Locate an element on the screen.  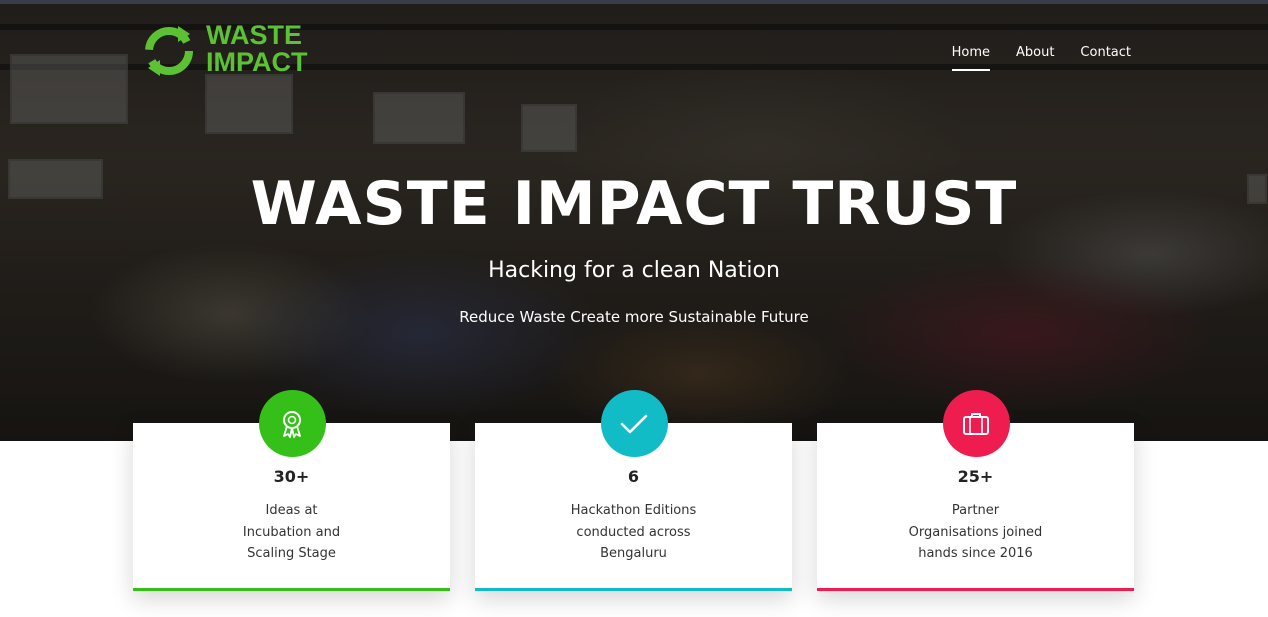
recycle-arrows-icon is located at coordinates (169, 51).